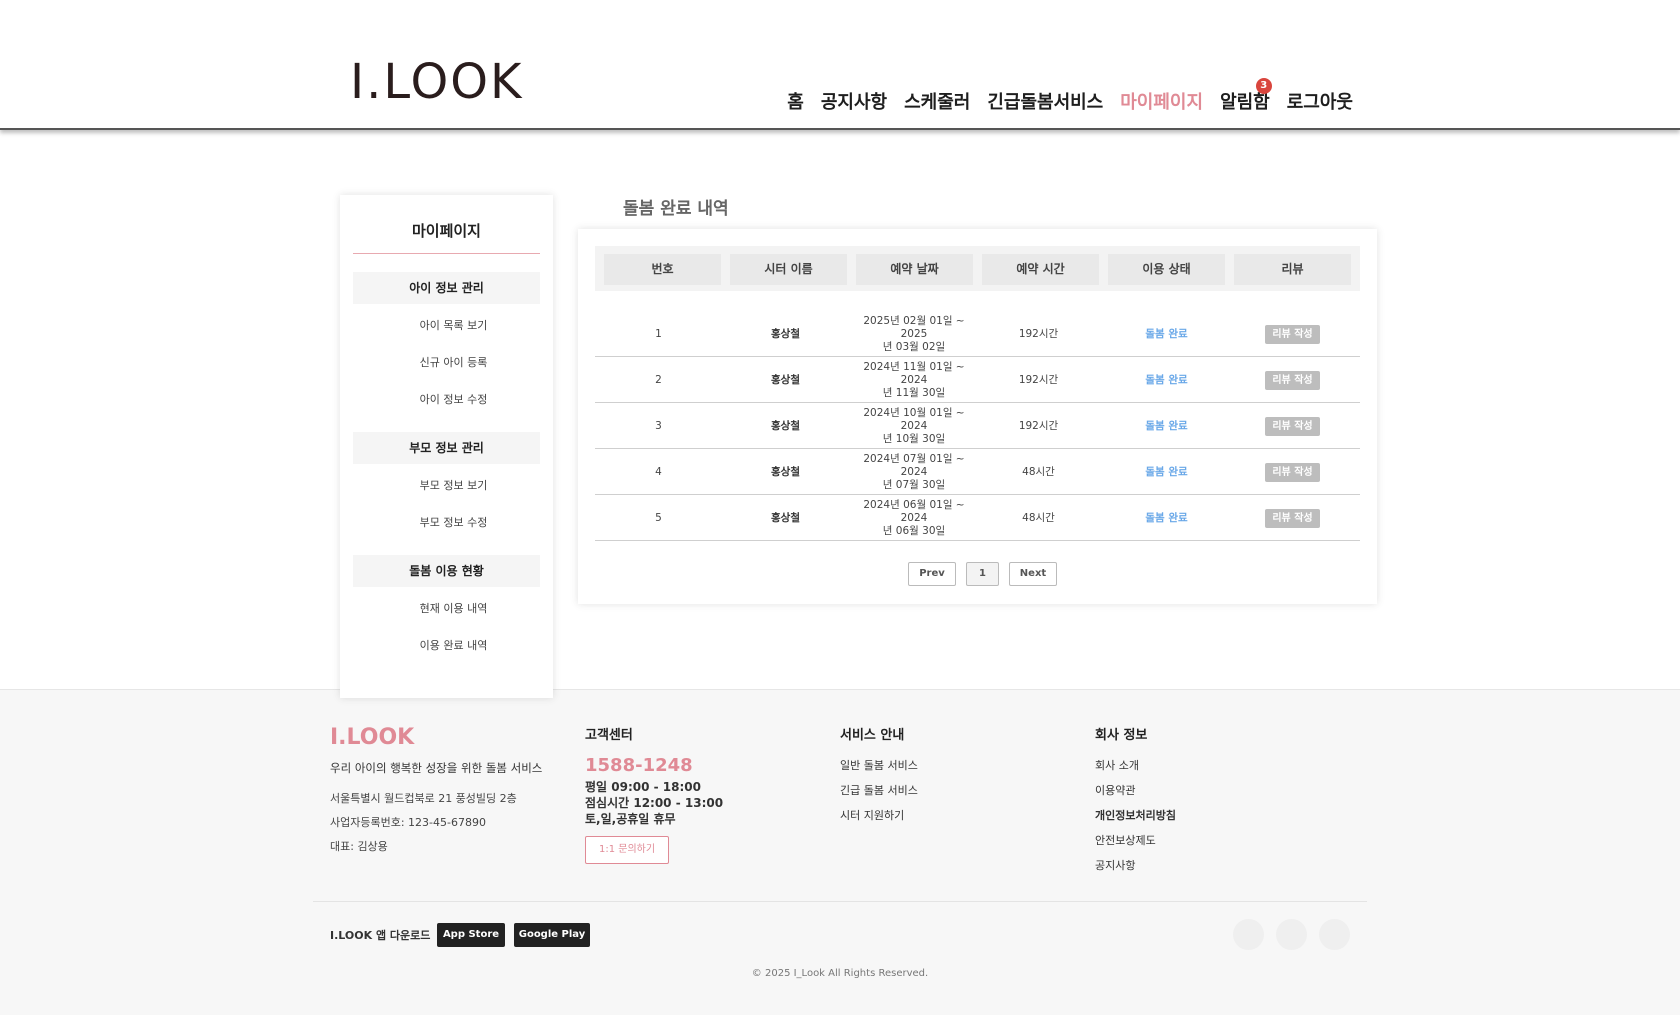 The image size is (1680, 1015). I want to click on google-play-button: Google Play, so click(552, 935).